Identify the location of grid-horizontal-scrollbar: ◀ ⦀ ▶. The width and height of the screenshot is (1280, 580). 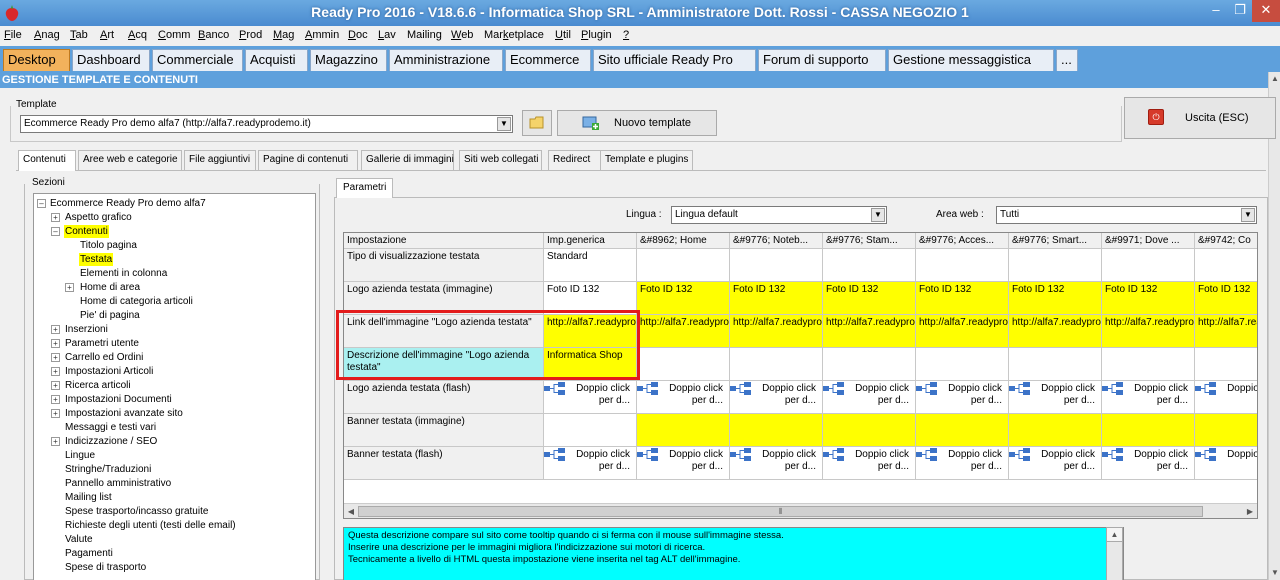
(800, 510).